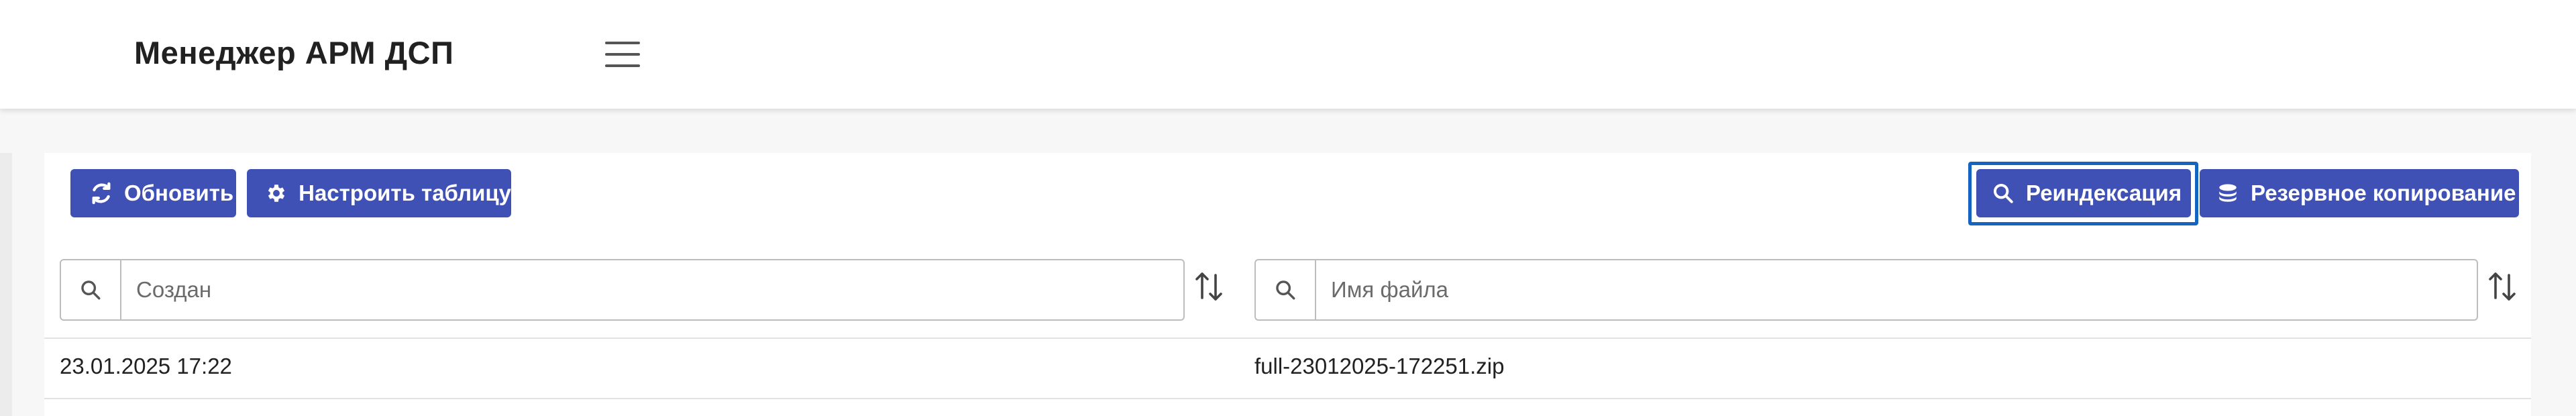 The width and height of the screenshot is (2576, 416). What do you see at coordinates (1379, 366) in the screenshot?
I see `table-row-filename: full-23012025-172251.zip` at bounding box center [1379, 366].